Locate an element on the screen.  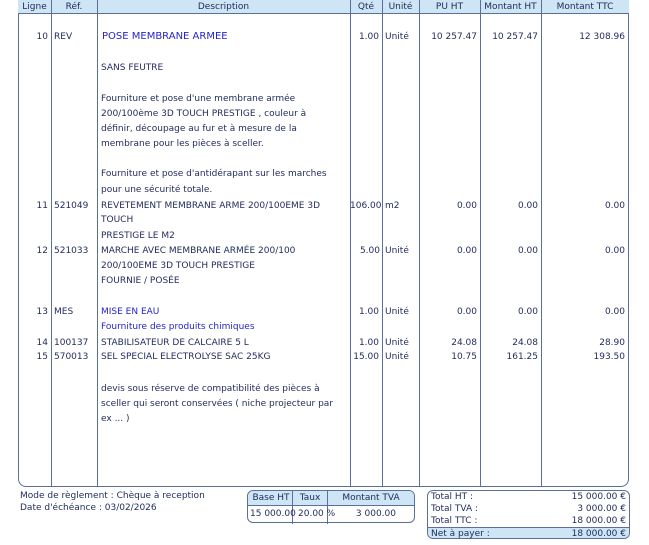
col-header-ref: Réf. is located at coordinates (74, 7).